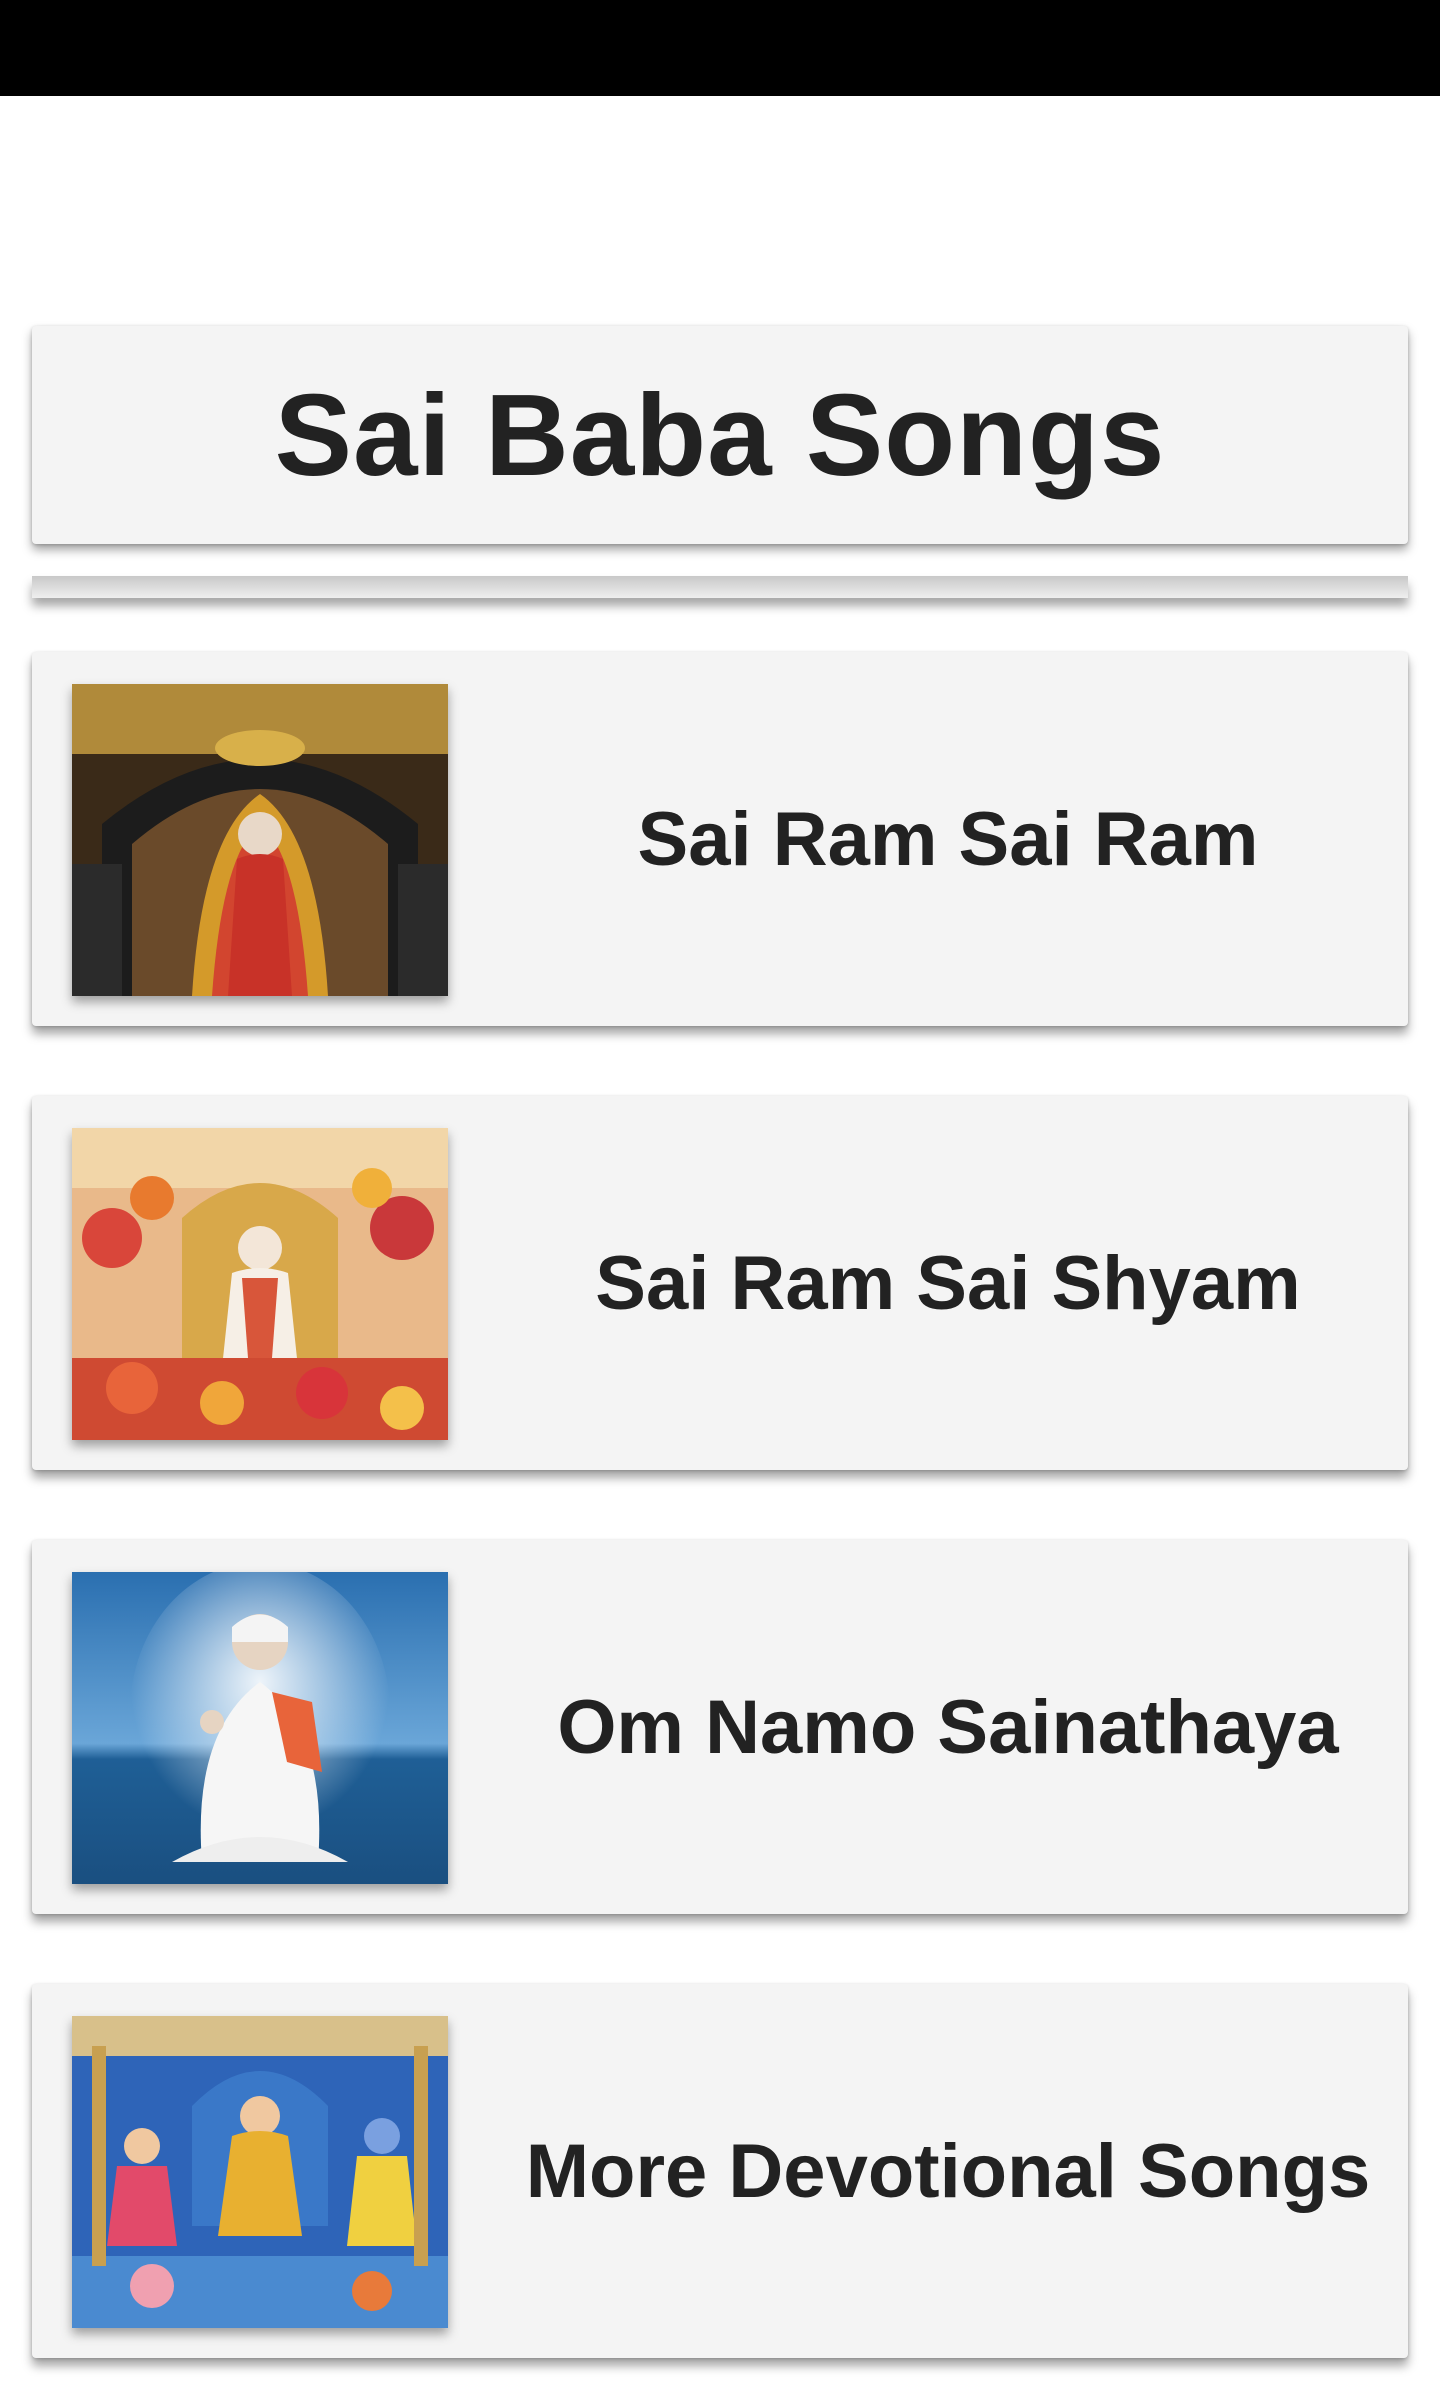 The height and width of the screenshot is (2392, 1440). Describe the element at coordinates (720, 587) in the screenshot. I see `title-divider` at that location.